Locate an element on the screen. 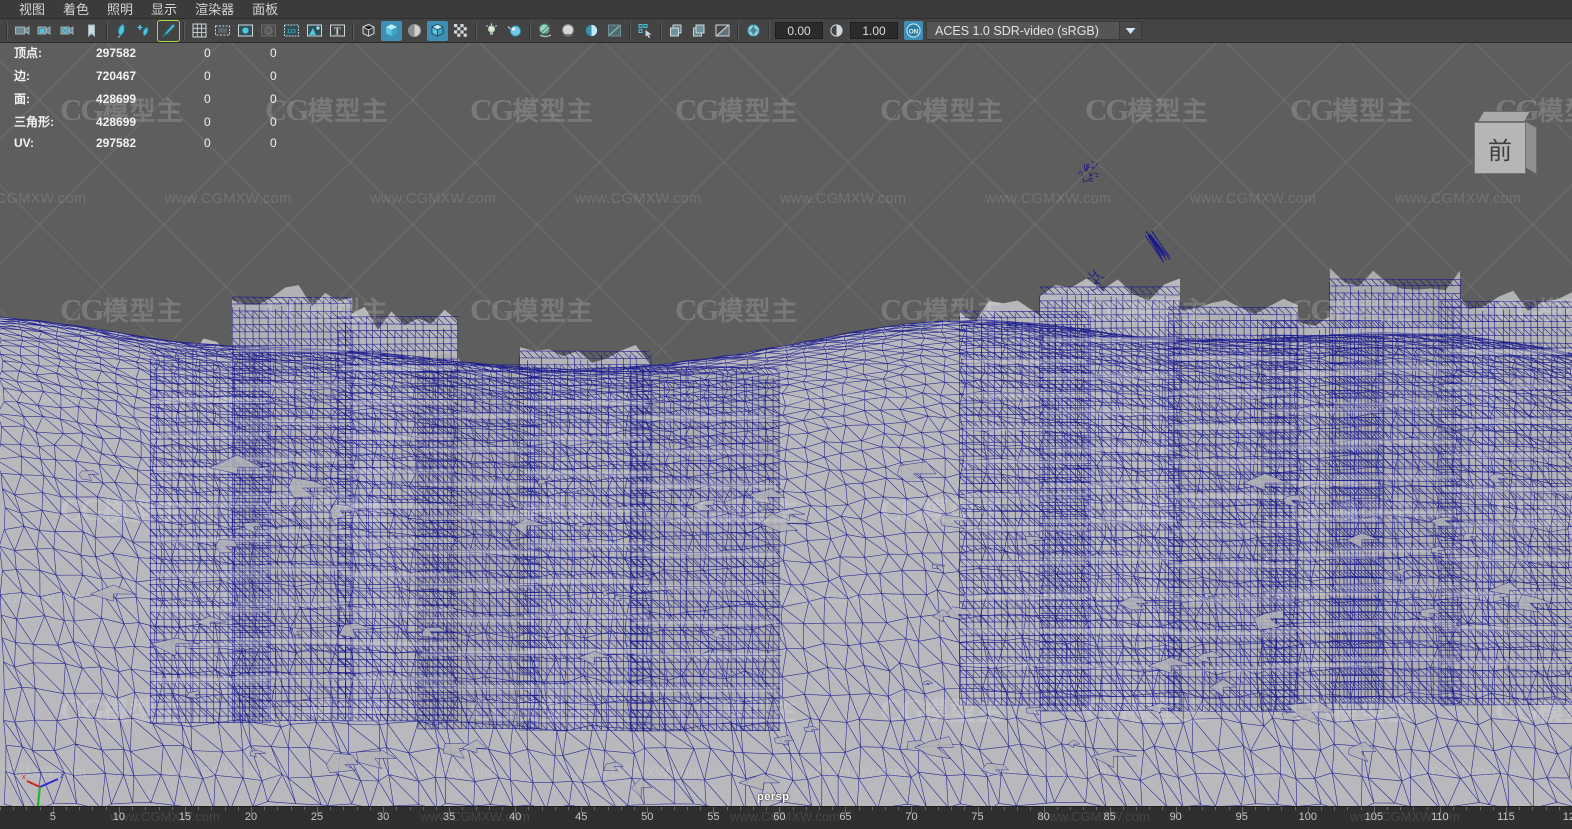 The image size is (1572, 829). axis-gizmo: z x y is located at coordinates (42, 785).